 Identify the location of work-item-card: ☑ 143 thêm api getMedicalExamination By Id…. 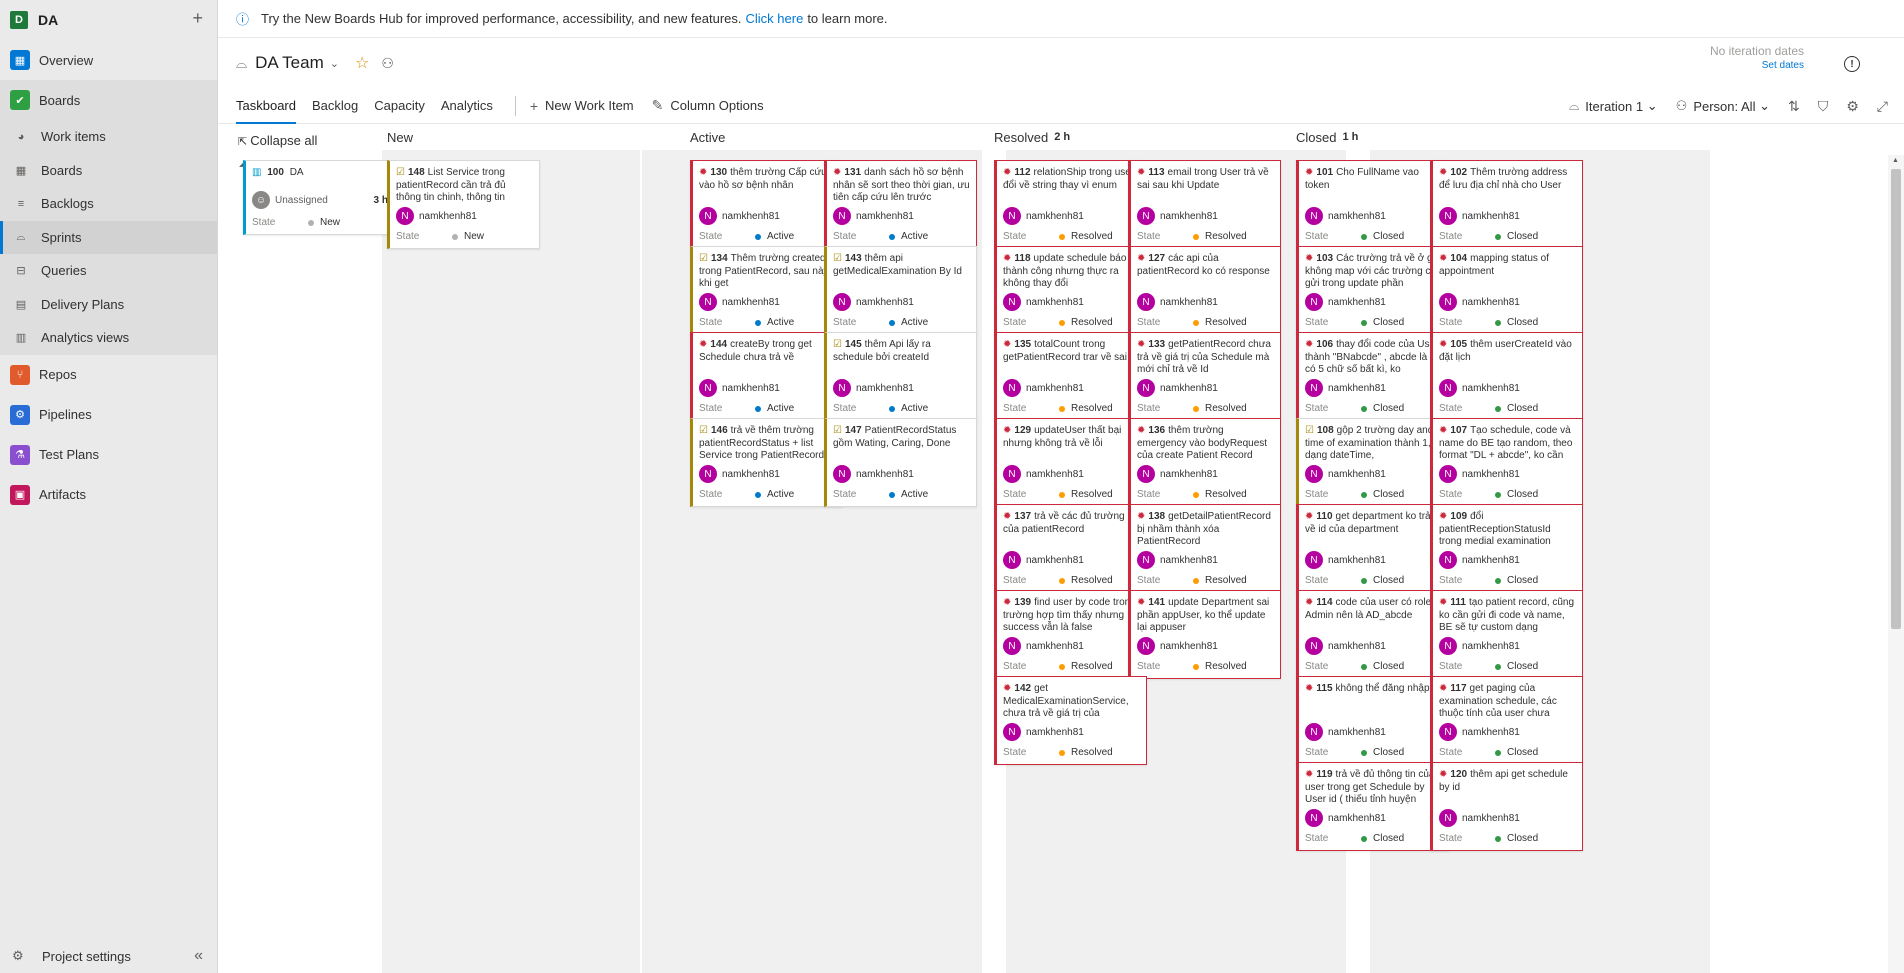
(900, 290).